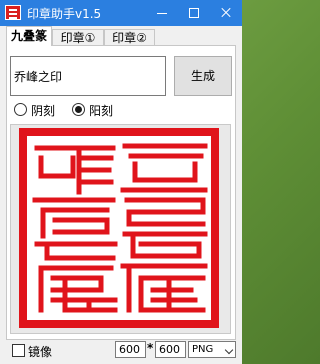 This screenshot has width=320, height=364. What do you see at coordinates (78, 37) in the screenshot?
I see `tab-seal-1: 印章①` at bounding box center [78, 37].